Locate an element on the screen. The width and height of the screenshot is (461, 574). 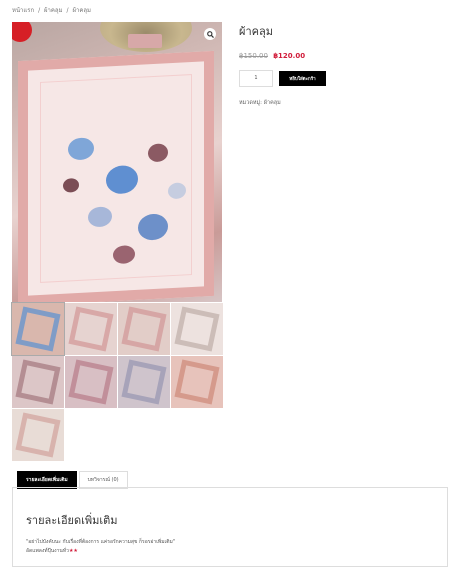
search-icon is located at coordinates (210, 34).